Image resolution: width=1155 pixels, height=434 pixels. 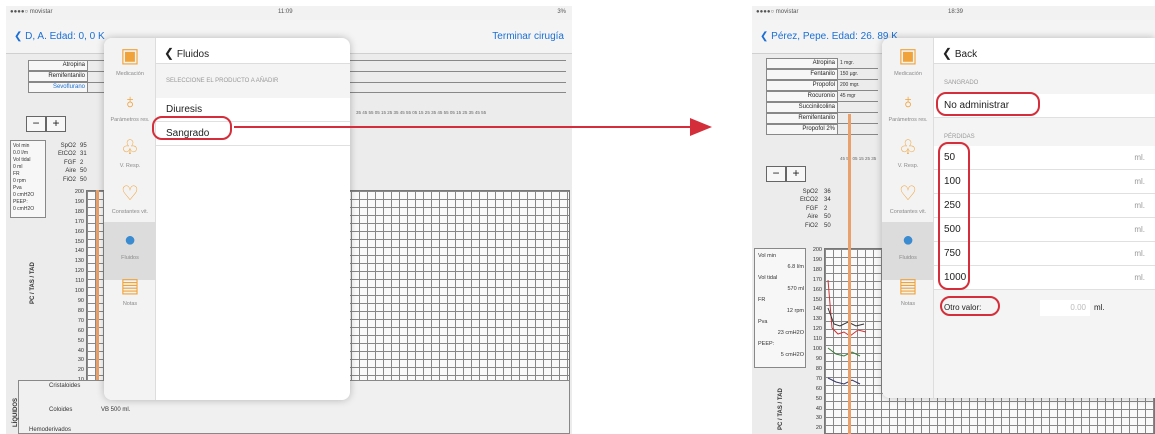 I want to click on transition-arrow, so click(x=473, y=127).